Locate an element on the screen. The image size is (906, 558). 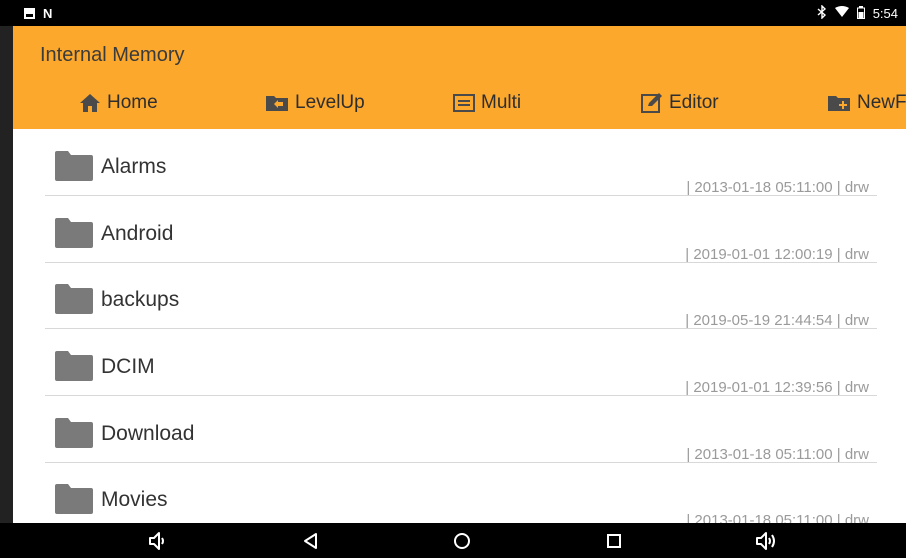
file-name: Alarms is located at coordinates (134, 166).